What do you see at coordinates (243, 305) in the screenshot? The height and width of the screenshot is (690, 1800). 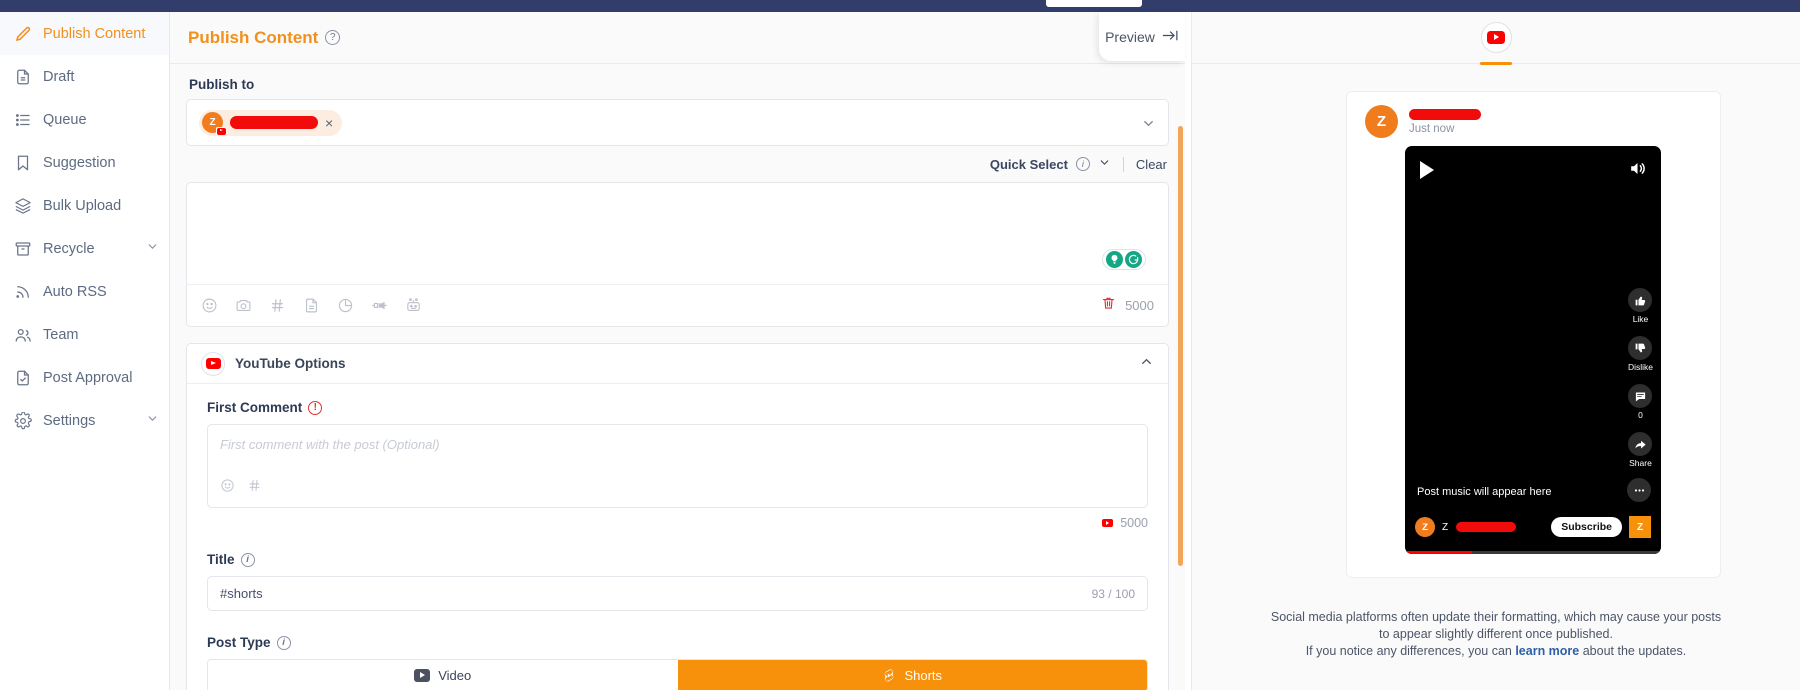 I see `camera-icon` at bounding box center [243, 305].